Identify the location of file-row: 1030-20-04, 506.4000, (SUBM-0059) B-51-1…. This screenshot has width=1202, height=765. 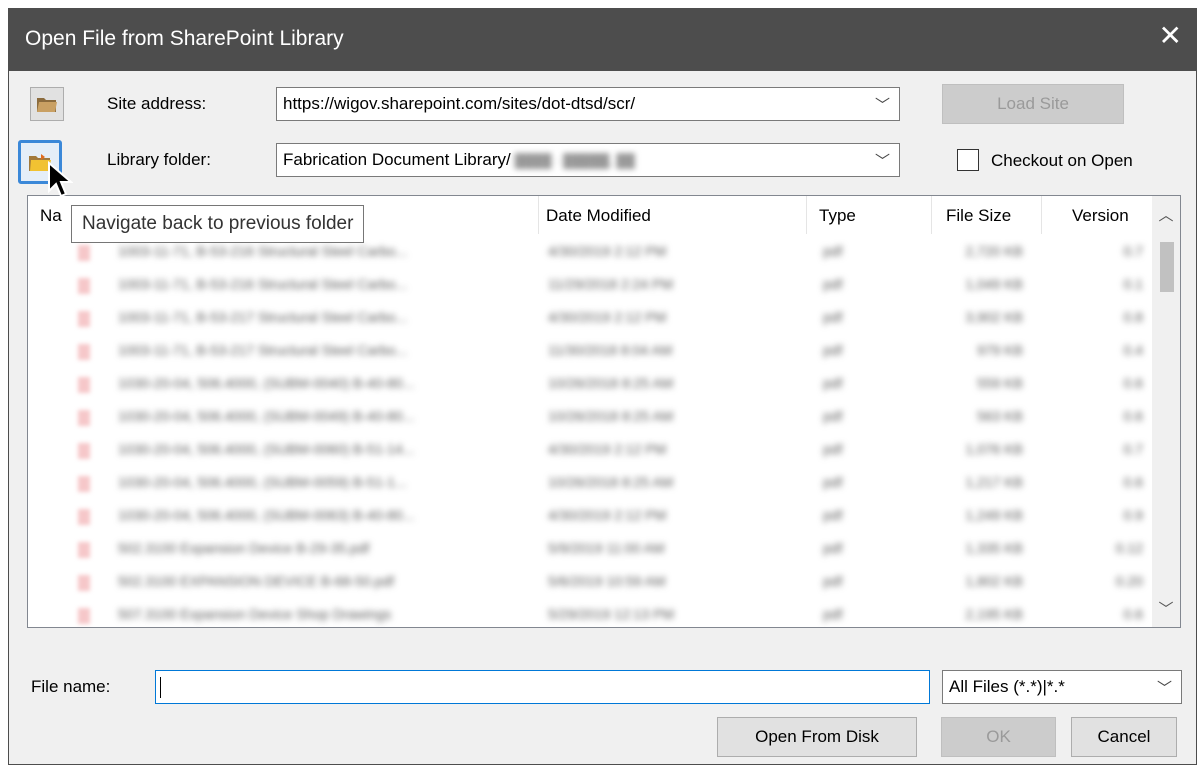
(590, 483).